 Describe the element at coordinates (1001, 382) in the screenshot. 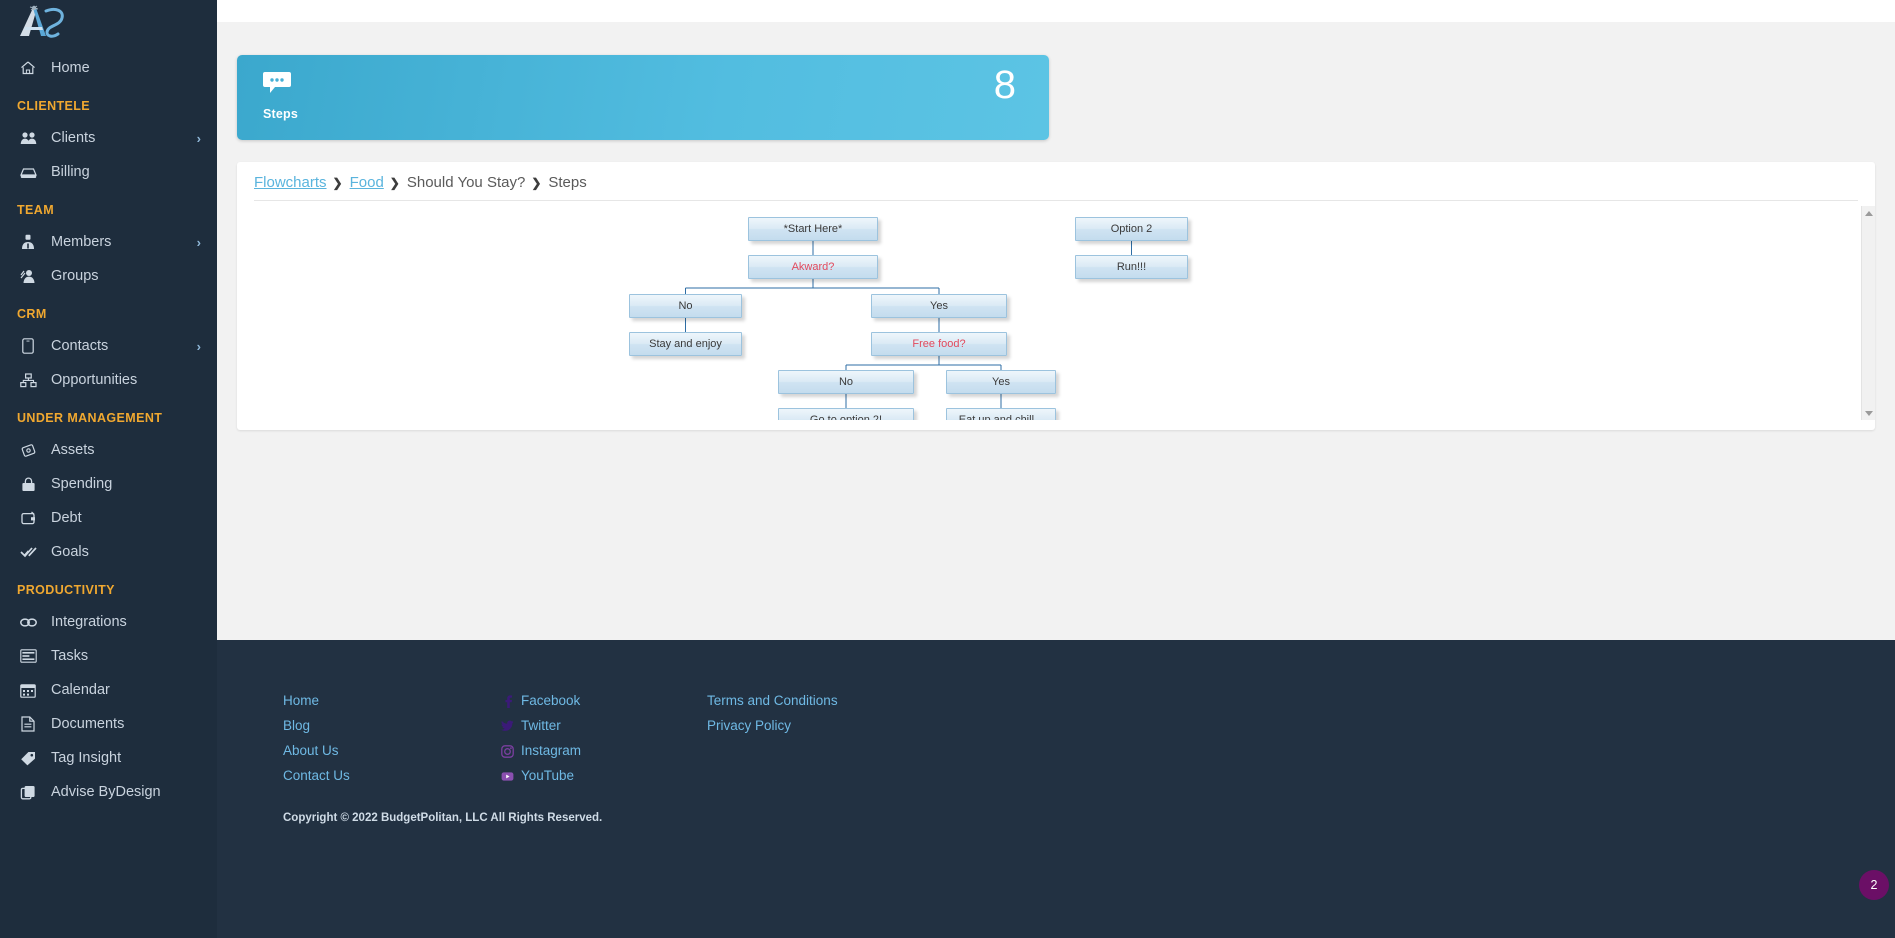

I see `flowchart-node-yes2: Yes` at that location.